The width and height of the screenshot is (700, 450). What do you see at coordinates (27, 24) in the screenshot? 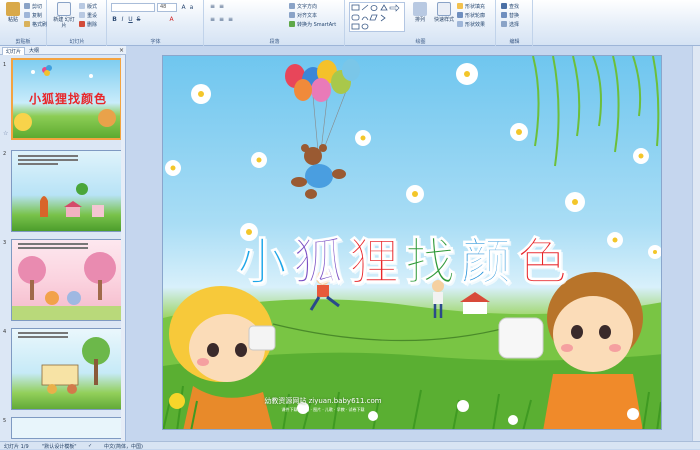
I see `brush-icon` at bounding box center [27, 24].